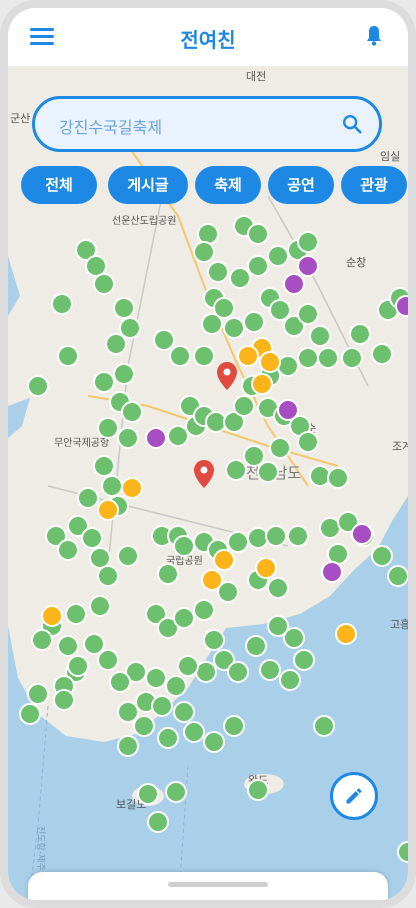 The width and height of the screenshot is (416, 908). I want to click on chip-all: 전체, so click(59, 185).